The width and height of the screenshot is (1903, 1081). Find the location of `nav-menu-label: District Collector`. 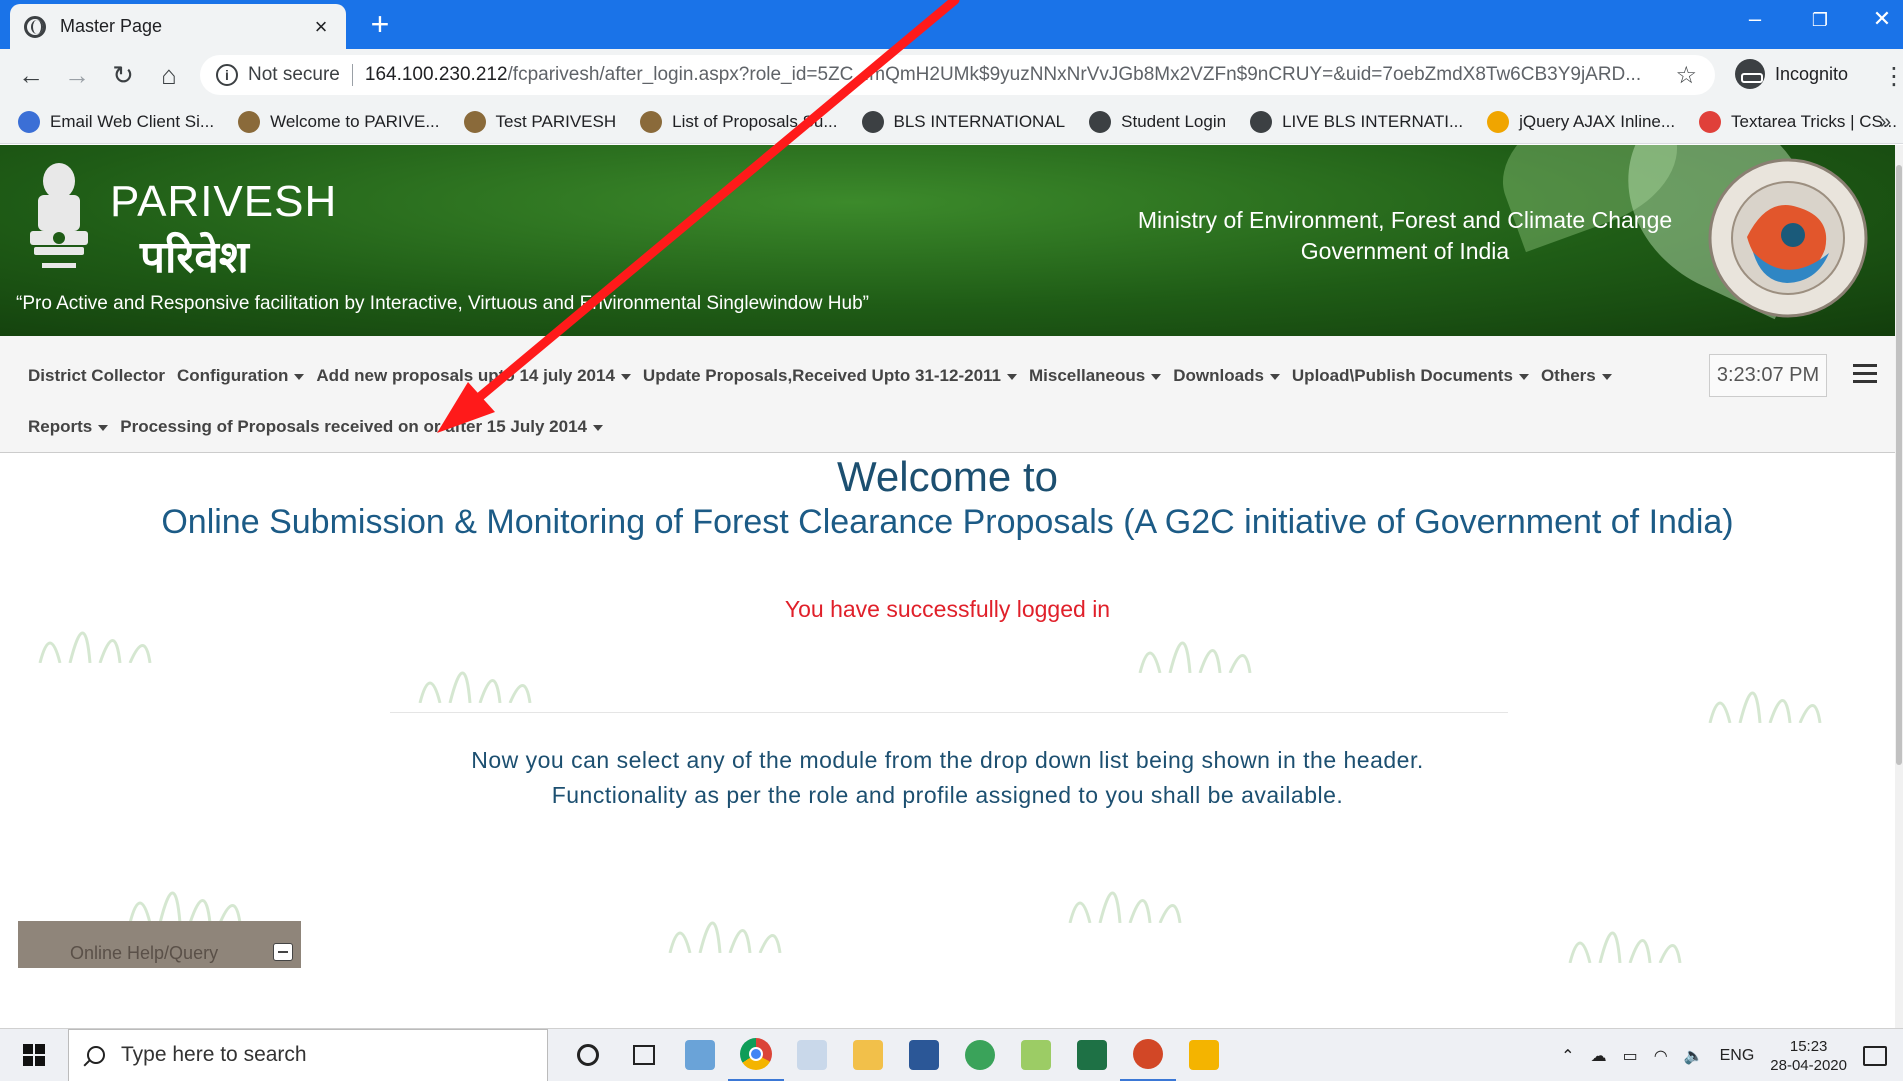

nav-menu-label: District Collector is located at coordinates (96, 375).